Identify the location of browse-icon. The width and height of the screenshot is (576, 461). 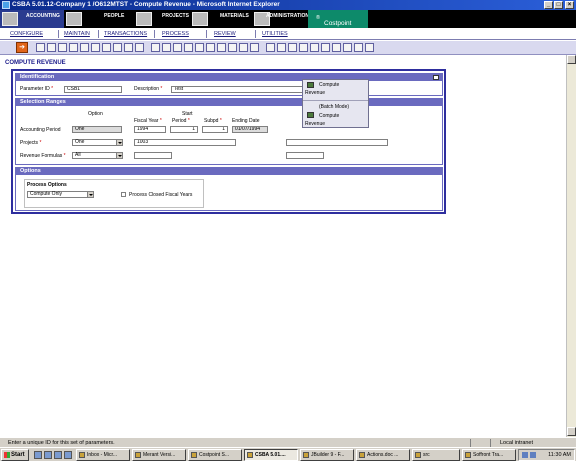
(303, 47).